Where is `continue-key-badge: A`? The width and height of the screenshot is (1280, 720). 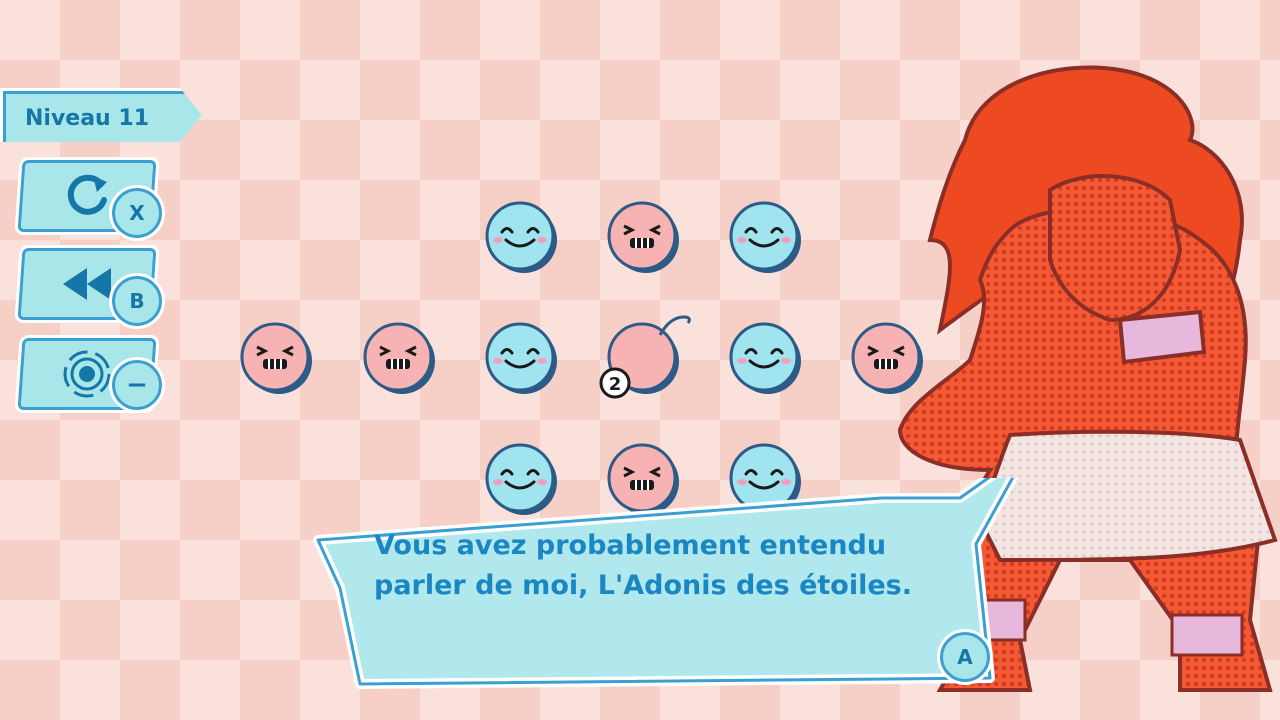 continue-key-badge: A is located at coordinates (965, 657).